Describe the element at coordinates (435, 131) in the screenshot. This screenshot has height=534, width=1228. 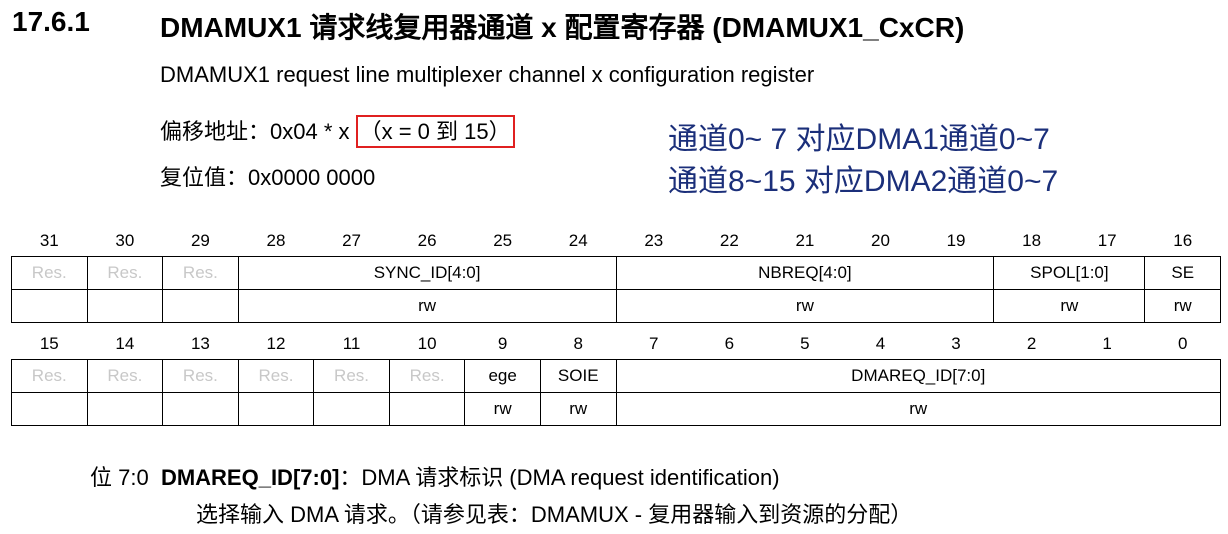
I see `offset-range-highlight: （x = 0 到 15）` at that location.